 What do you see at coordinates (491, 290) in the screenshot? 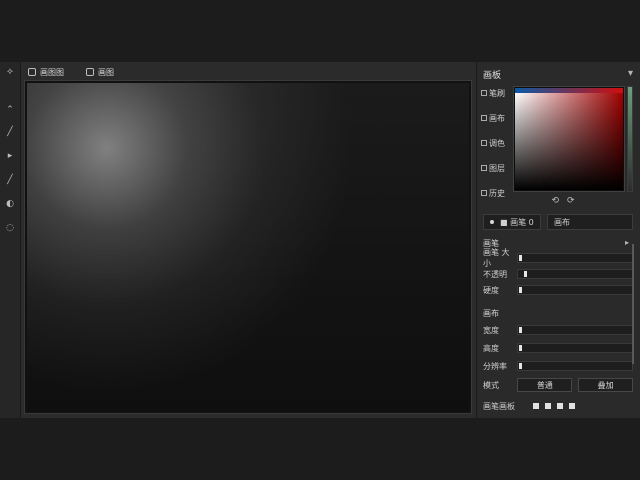
I see `slider-label: 硬度` at bounding box center [491, 290].